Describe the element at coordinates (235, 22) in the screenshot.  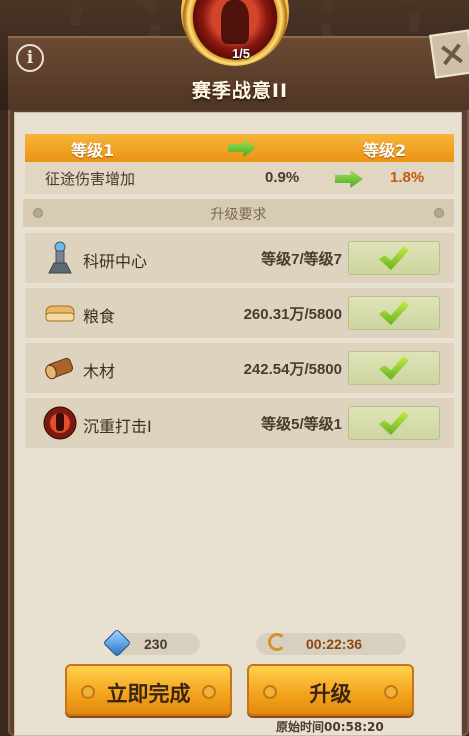
I see `warrior-figure-icon` at that location.